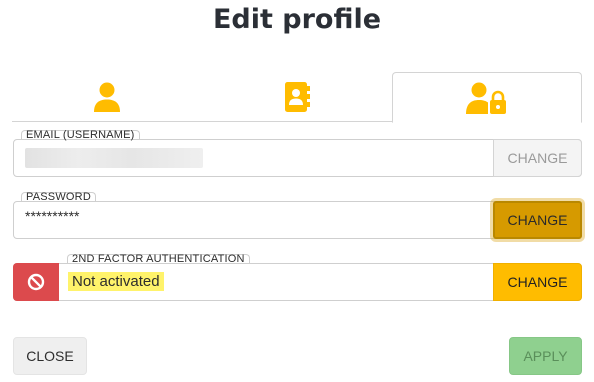 The image size is (594, 382). I want to click on password-value: **********, so click(52, 216).